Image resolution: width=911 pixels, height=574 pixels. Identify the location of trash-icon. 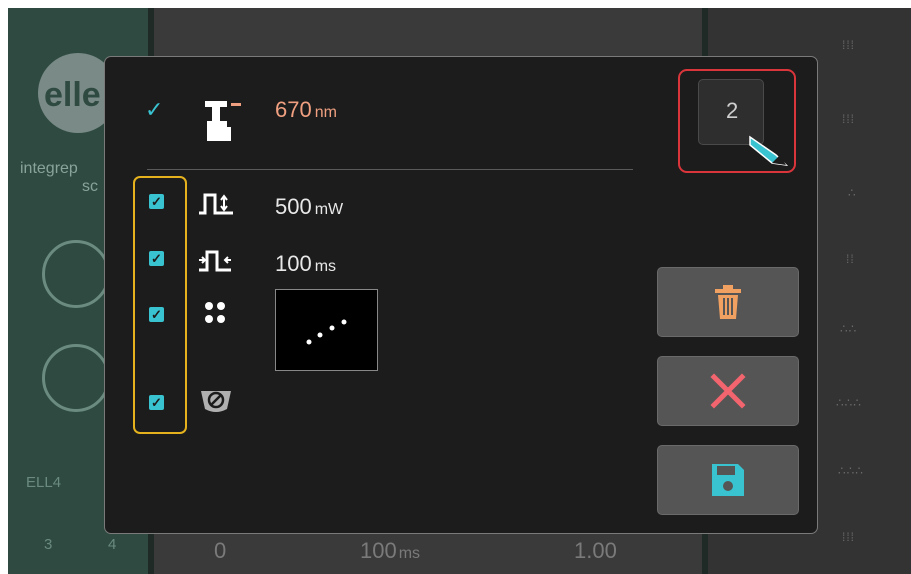
(728, 302).